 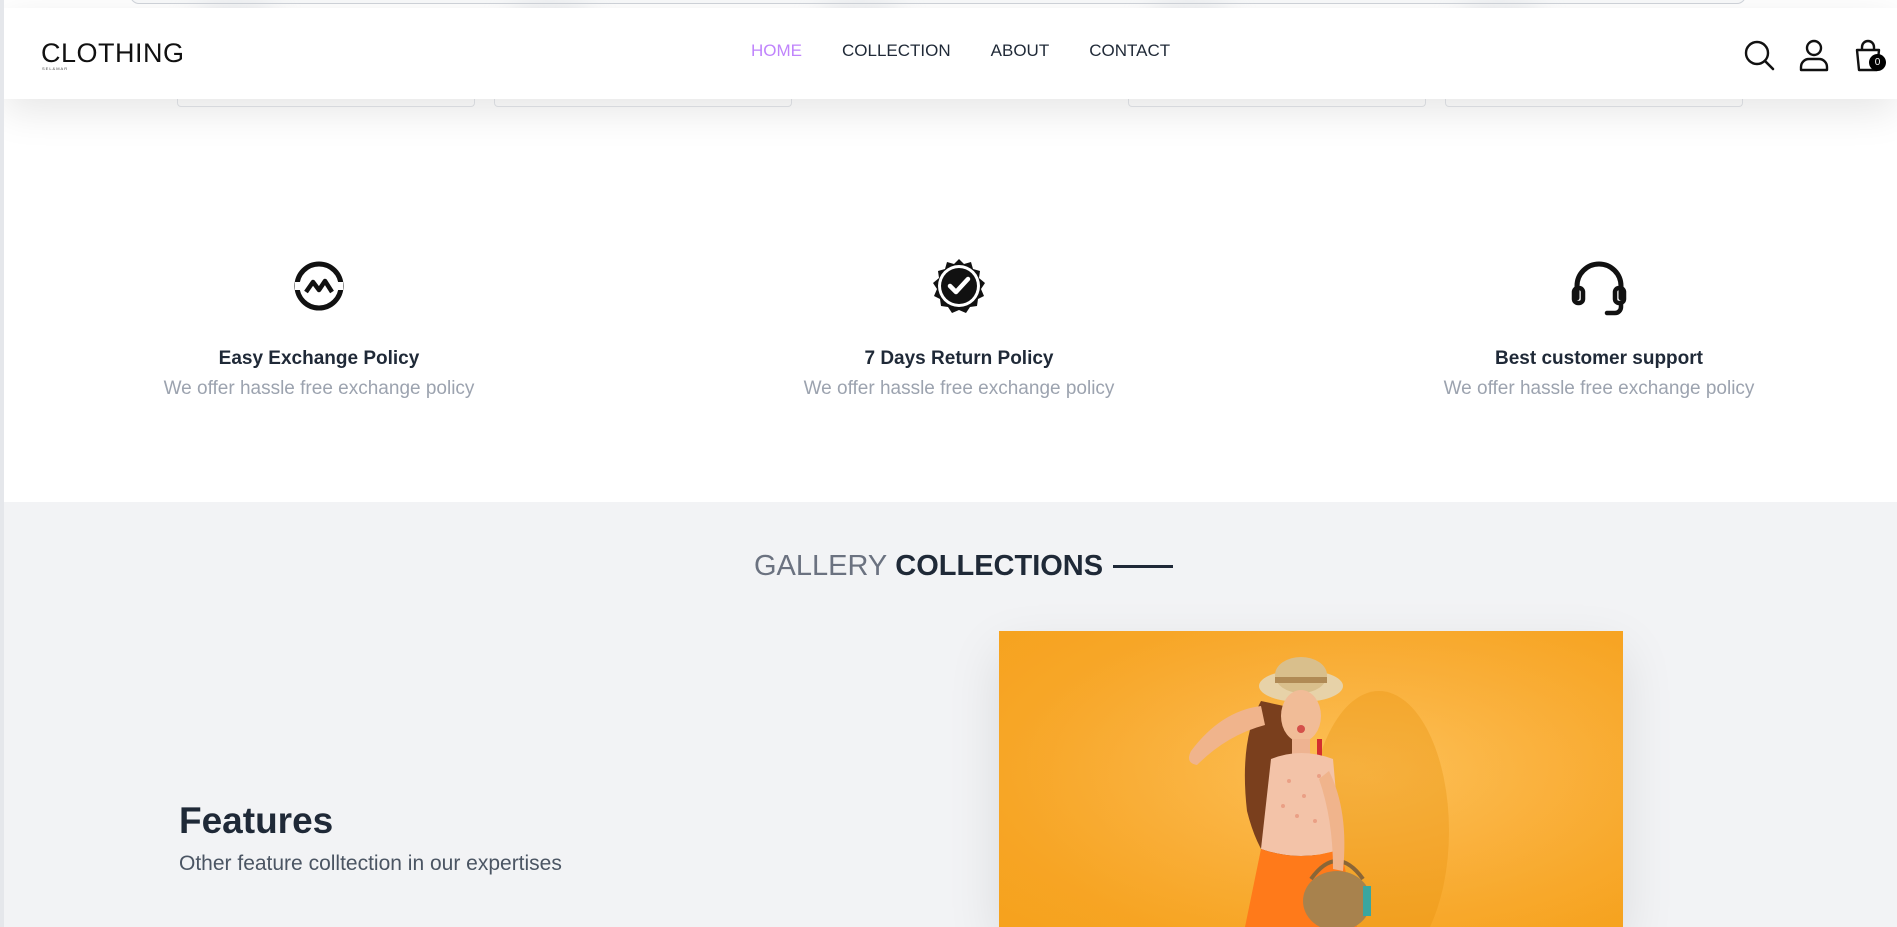 I want to click on policy-title: Best customer support, so click(x=1599, y=358).